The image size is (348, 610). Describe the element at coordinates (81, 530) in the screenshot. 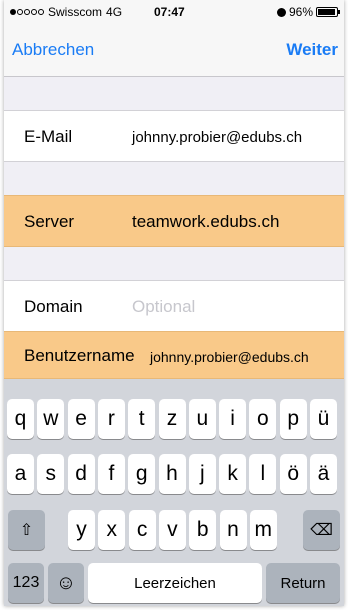

I see `key-y: y` at that location.